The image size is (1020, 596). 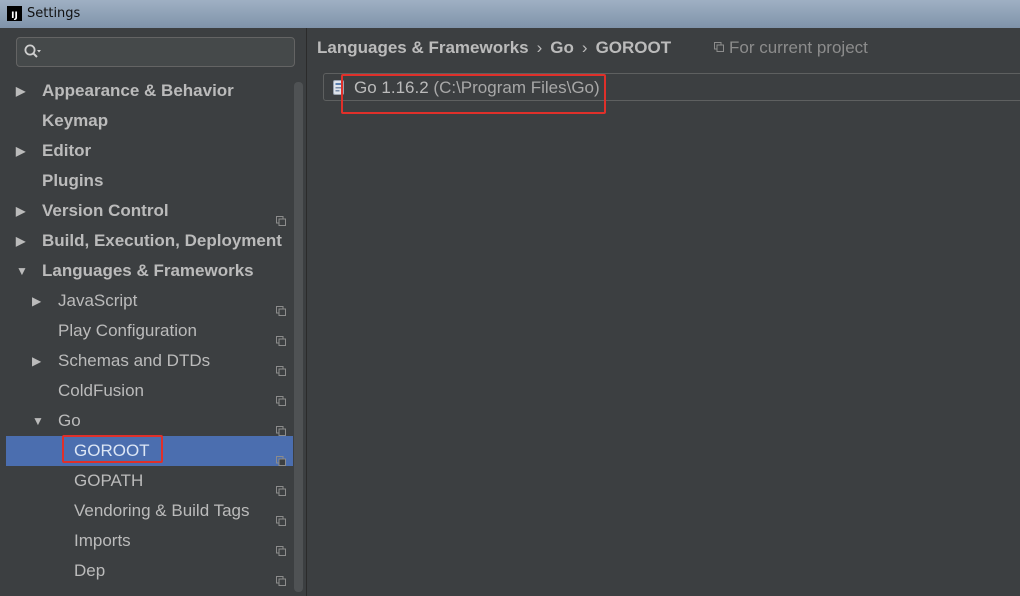 What do you see at coordinates (98, 300) in the screenshot?
I see `tree-item-label: JavaScript` at bounding box center [98, 300].